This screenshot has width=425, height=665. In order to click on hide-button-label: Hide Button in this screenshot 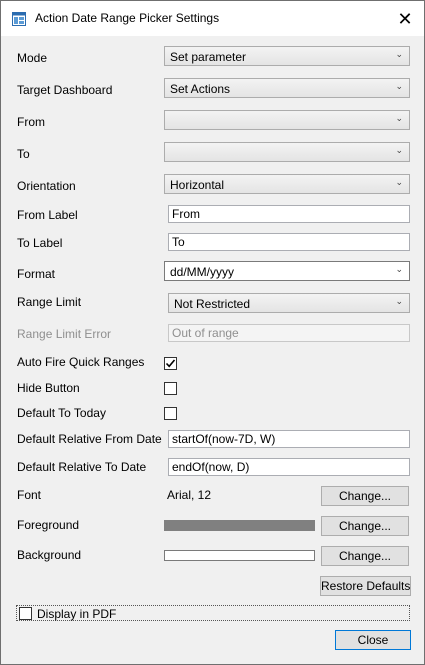, I will do `click(48, 388)`.